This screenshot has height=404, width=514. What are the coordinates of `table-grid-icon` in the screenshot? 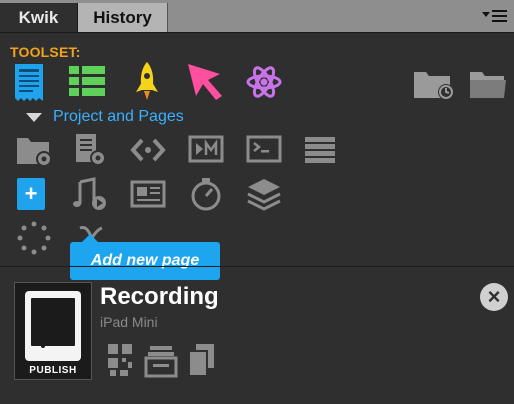 It's located at (87, 81).